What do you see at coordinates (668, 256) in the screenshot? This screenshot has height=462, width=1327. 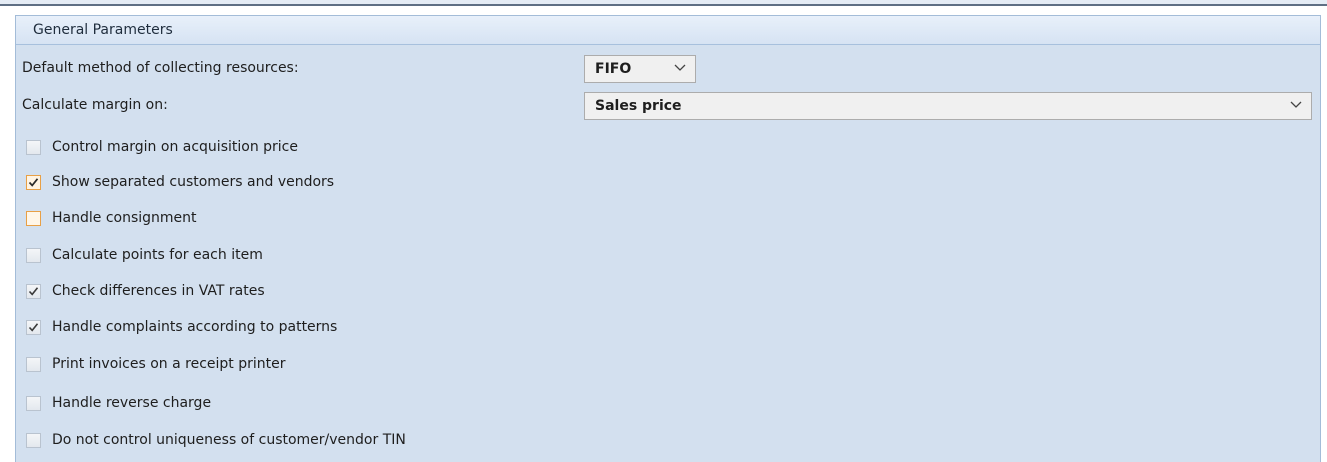 I see `checkbox-row-calculate-points: Calculate points for each item` at bounding box center [668, 256].